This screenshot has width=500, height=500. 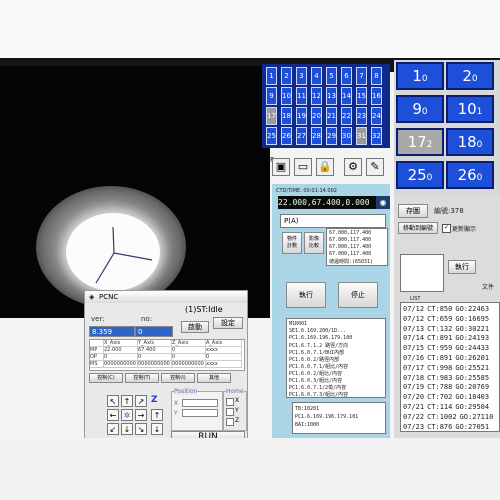 What do you see at coordinates (358, 295) in the screenshot?
I see `stop-button: 停止` at bounding box center [358, 295].